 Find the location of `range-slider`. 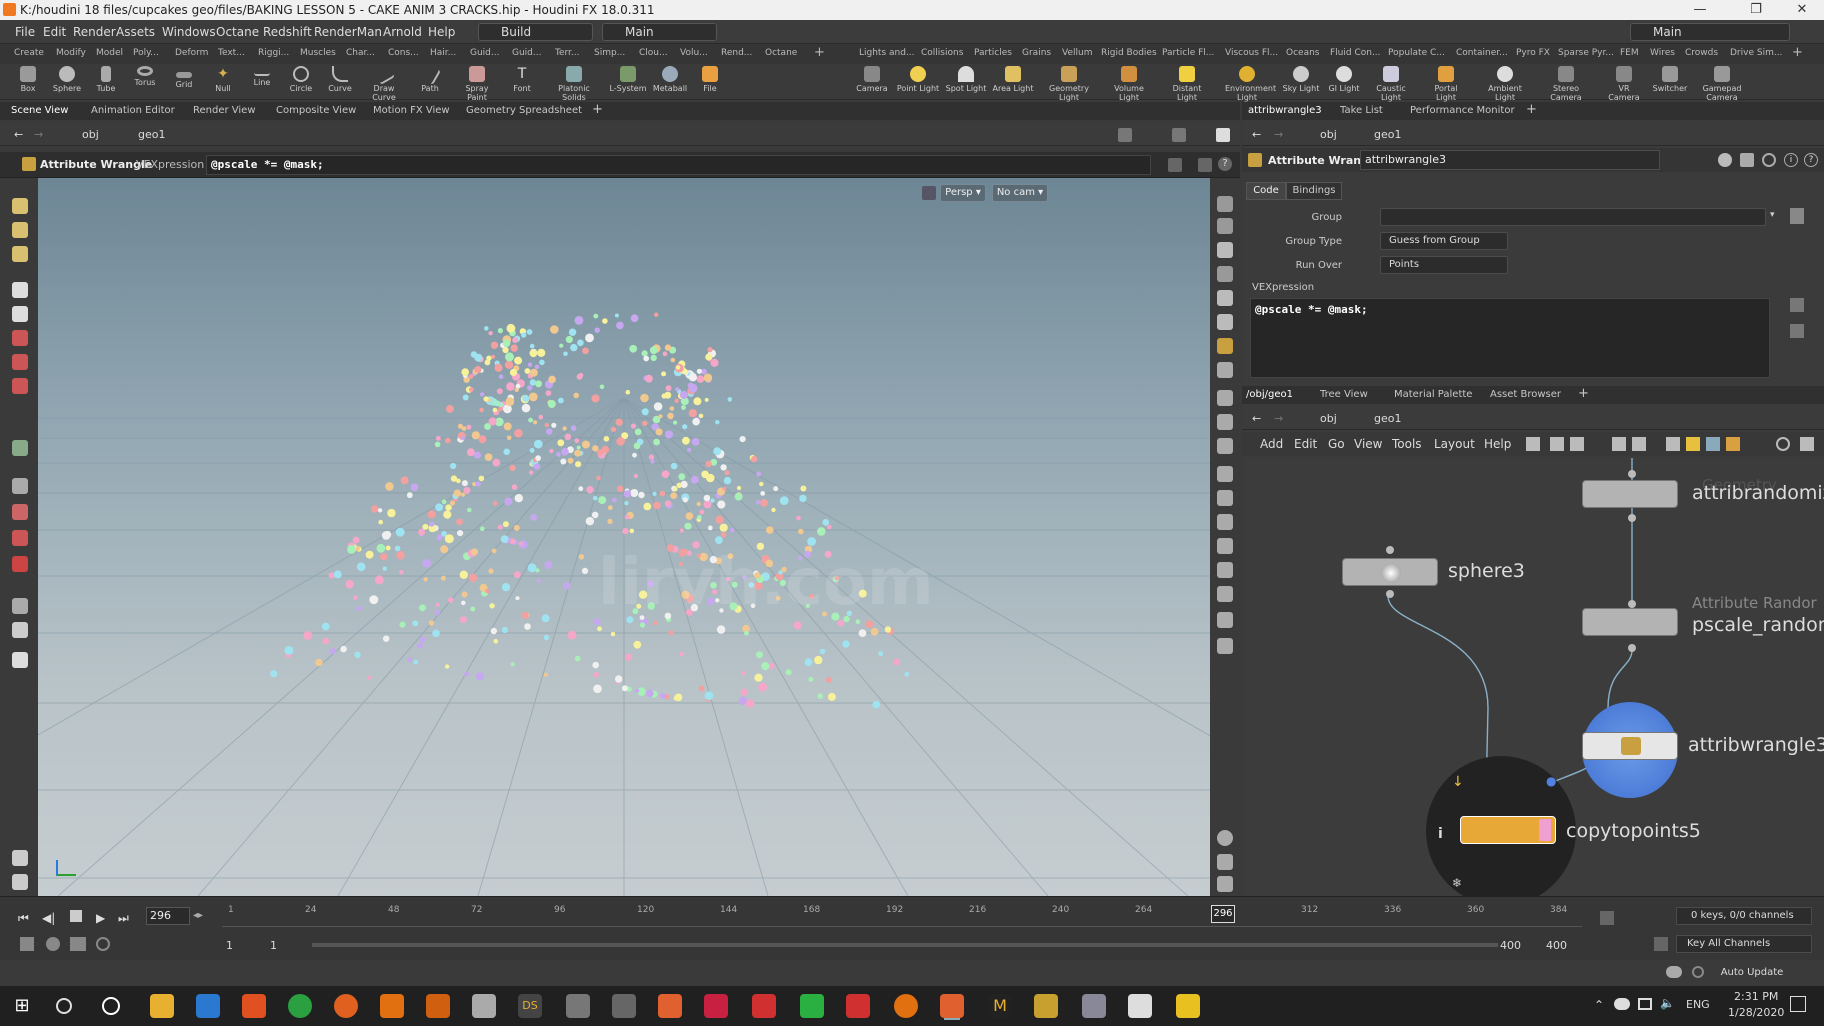

range-slider is located at coordinates (905, 945).